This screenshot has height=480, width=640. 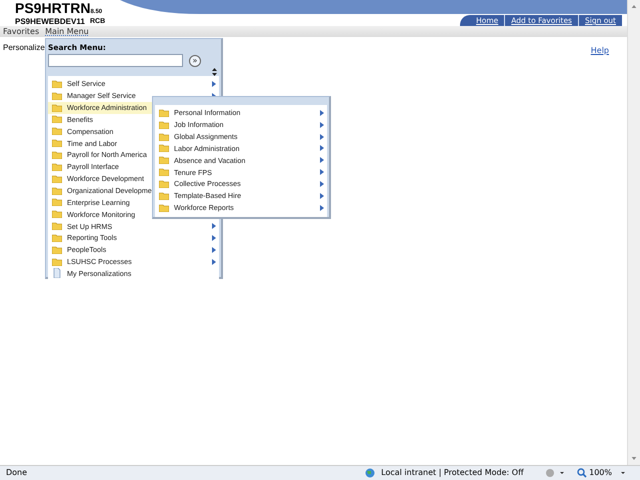 I want to click on zoom-level: 100%, so click(x=602, y=473).